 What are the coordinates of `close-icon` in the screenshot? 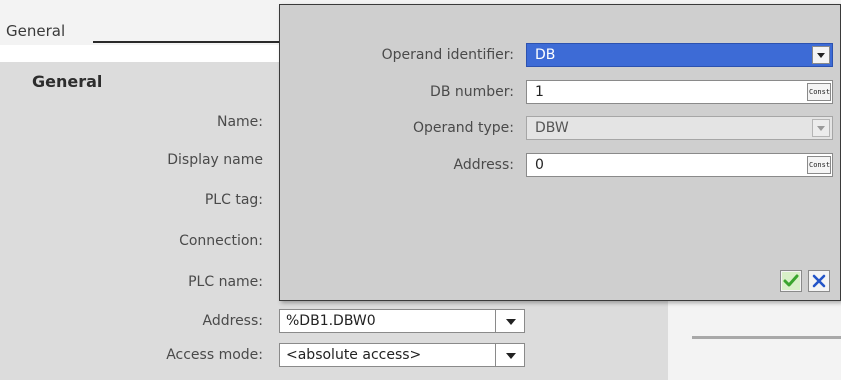 It's located at (819, 281).